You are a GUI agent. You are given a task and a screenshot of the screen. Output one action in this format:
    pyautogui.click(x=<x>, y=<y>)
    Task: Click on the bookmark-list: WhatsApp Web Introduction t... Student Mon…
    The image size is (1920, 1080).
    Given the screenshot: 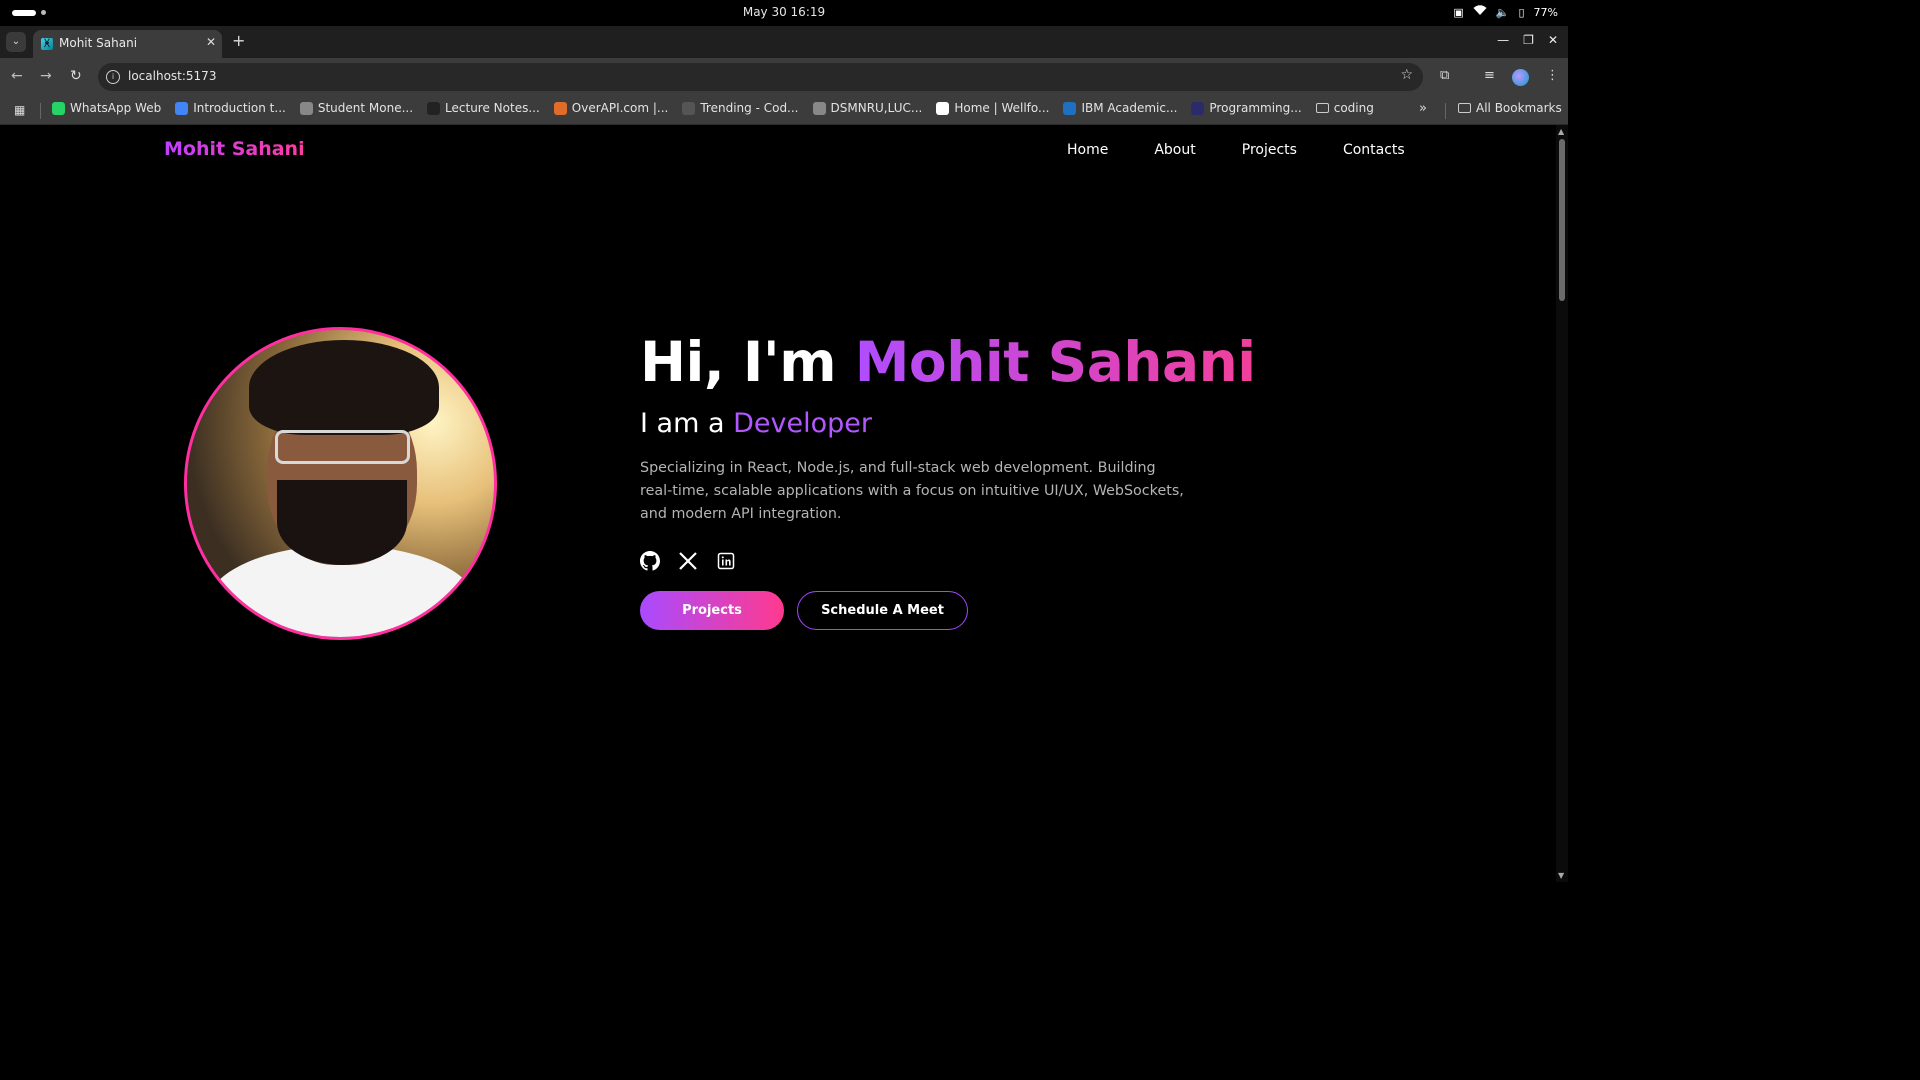 What is the action you would take?
    pyautogui.click(x=713, y=108)
    